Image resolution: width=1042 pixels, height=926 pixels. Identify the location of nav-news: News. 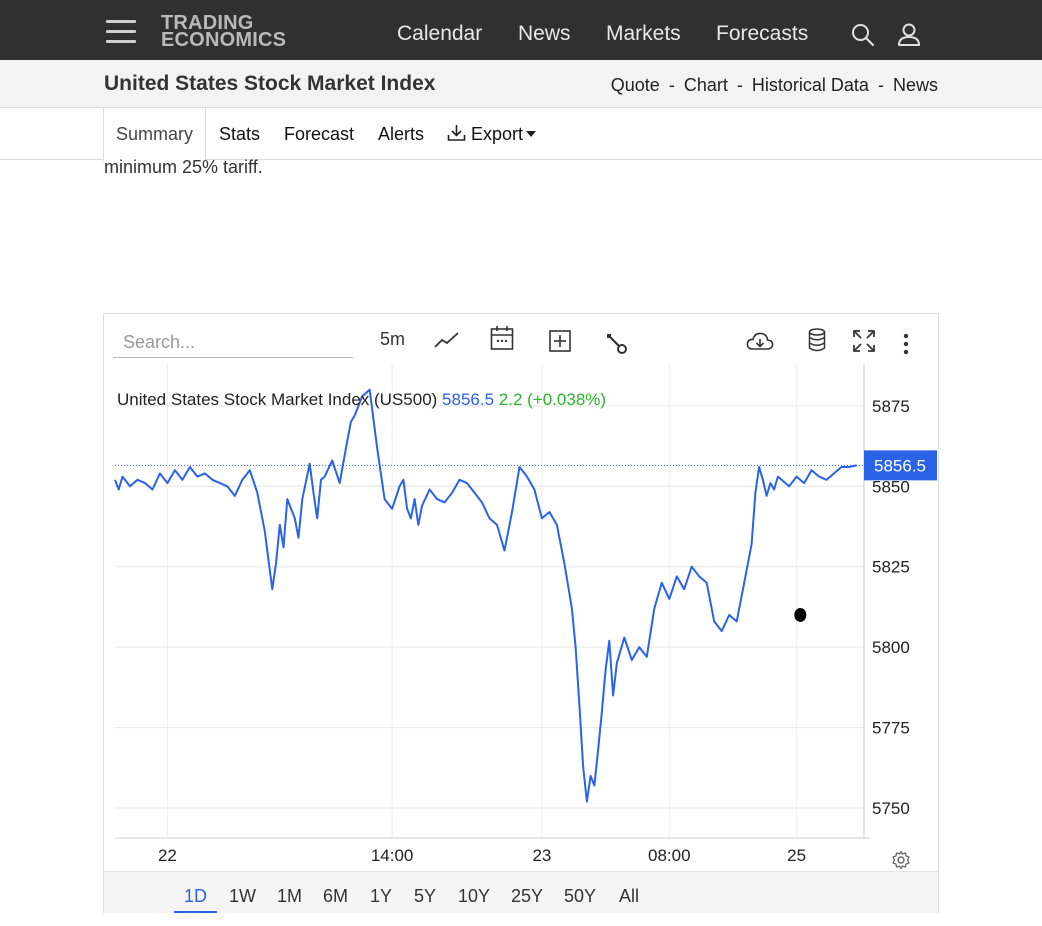
(544, 34).